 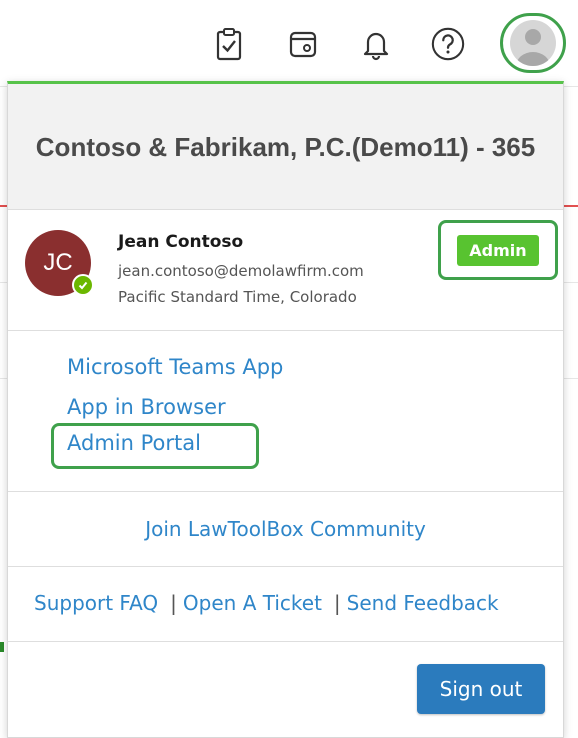 I want to click on calendar-event-icon, so click(x=303, y=44).